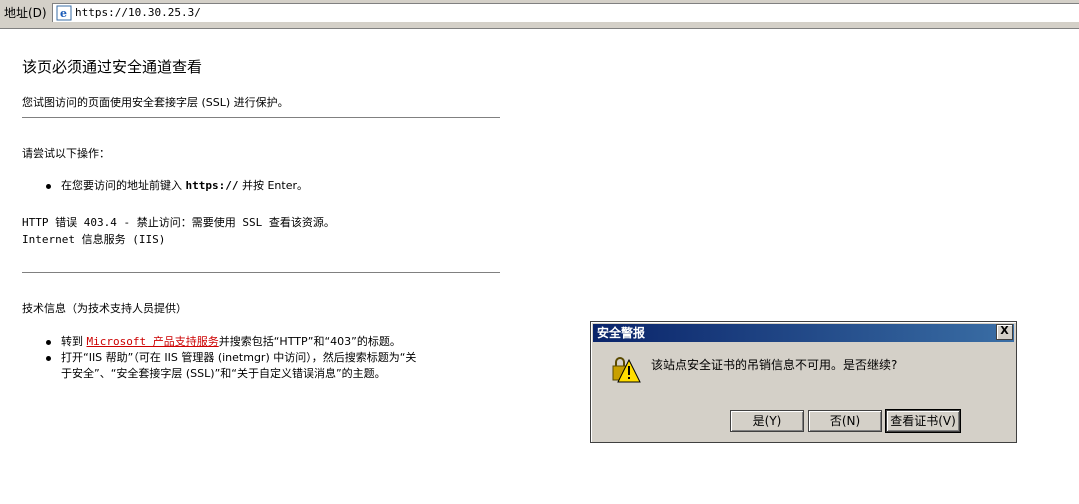 Image resolution: width=1079 pixels, height=504 pixels. Describe the element at coordinates (625, 370) in the screenshot. I see `warning-lock-icon` at that location.